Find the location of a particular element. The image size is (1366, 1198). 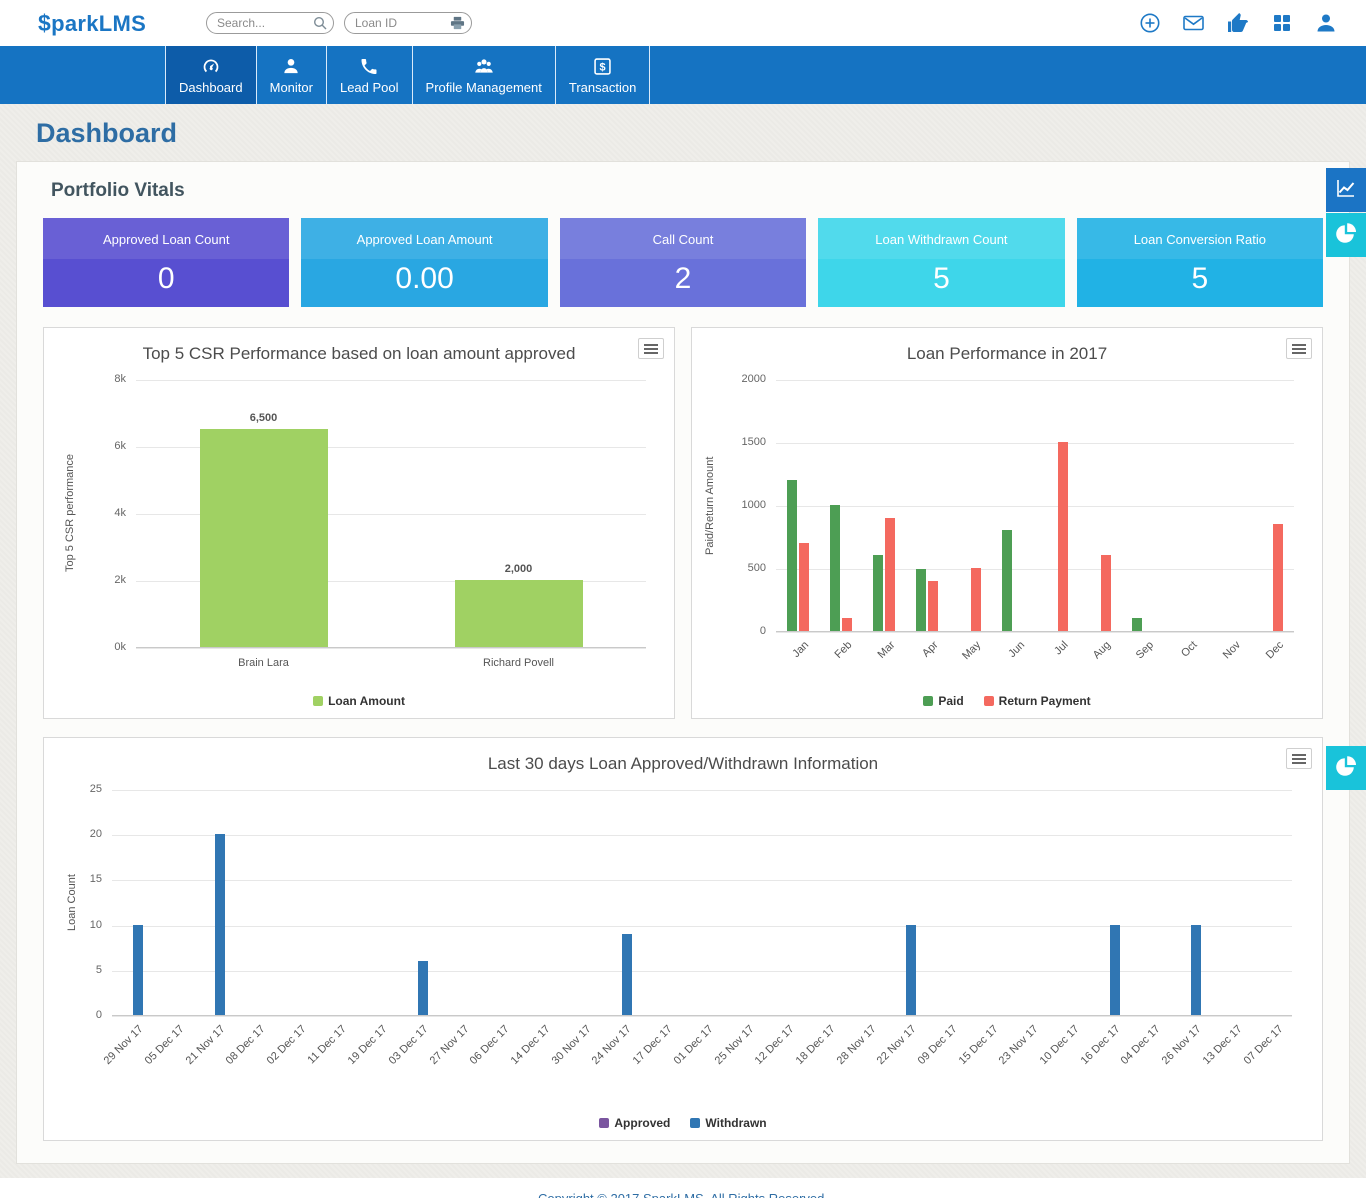

x-axis-label: Richard Povell is located at coordinates (518, 663).